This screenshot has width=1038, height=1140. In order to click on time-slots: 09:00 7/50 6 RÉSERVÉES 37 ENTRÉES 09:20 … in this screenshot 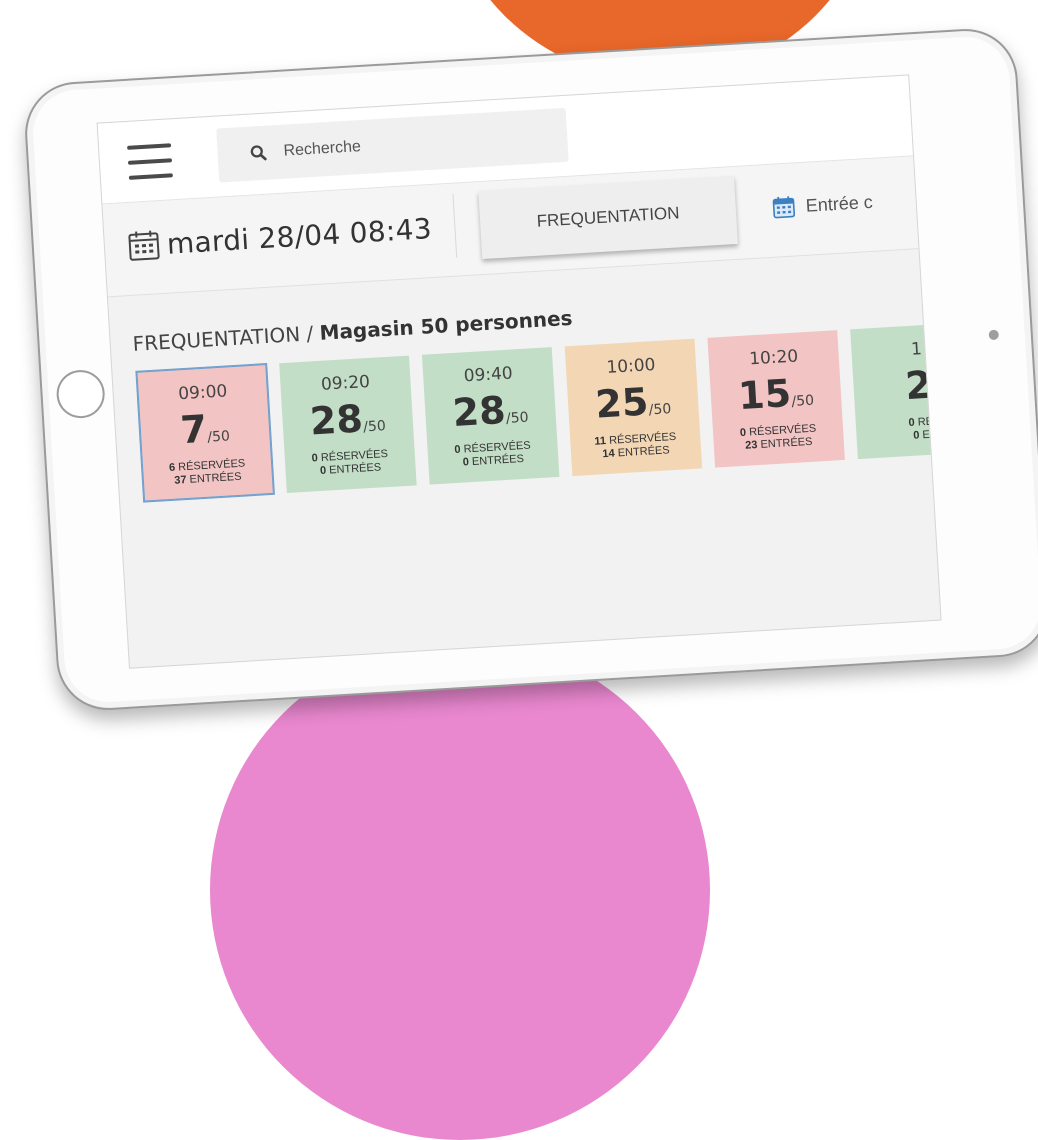, I will do `click(538, 412)`.